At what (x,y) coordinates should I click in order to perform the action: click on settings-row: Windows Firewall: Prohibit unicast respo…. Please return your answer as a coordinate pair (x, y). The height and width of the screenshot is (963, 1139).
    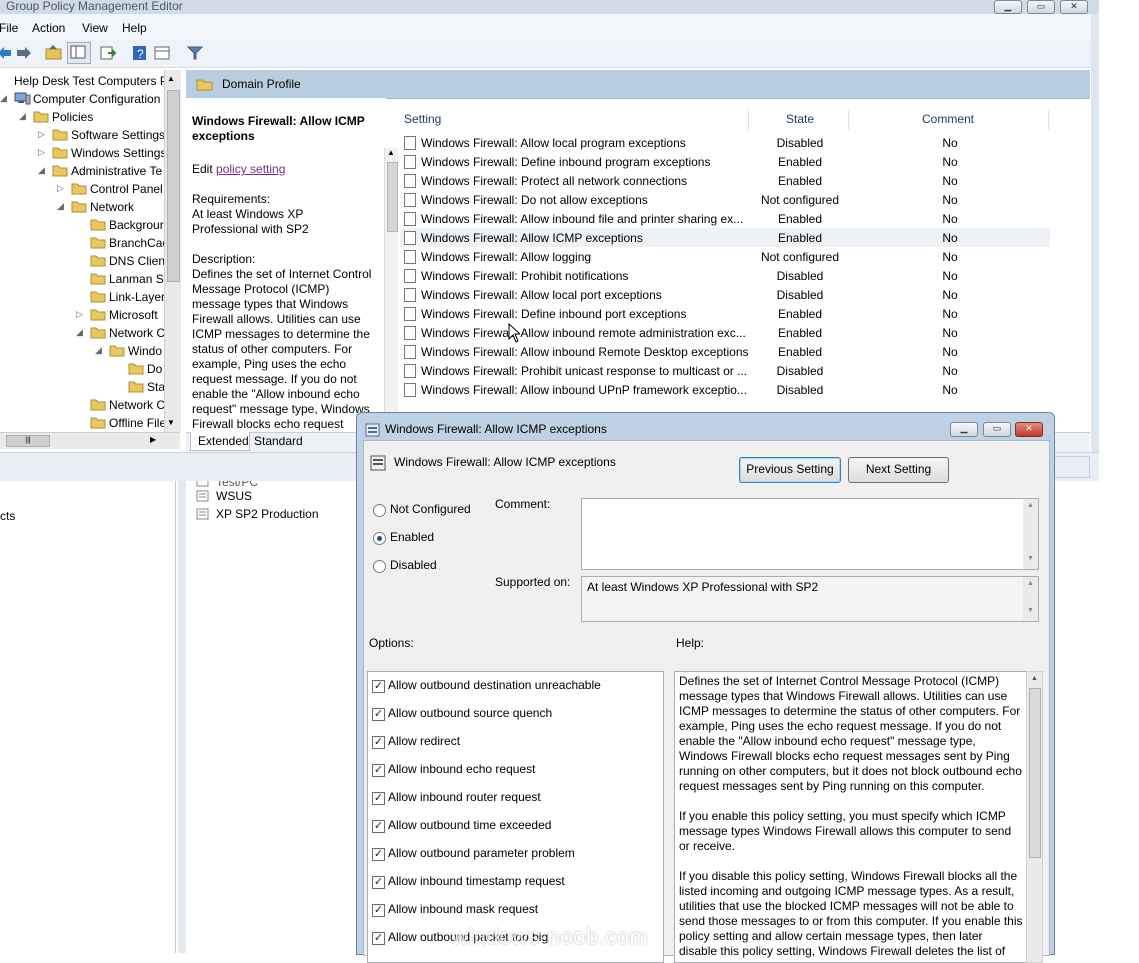
    Looking at the image, I should click on (725, 370).